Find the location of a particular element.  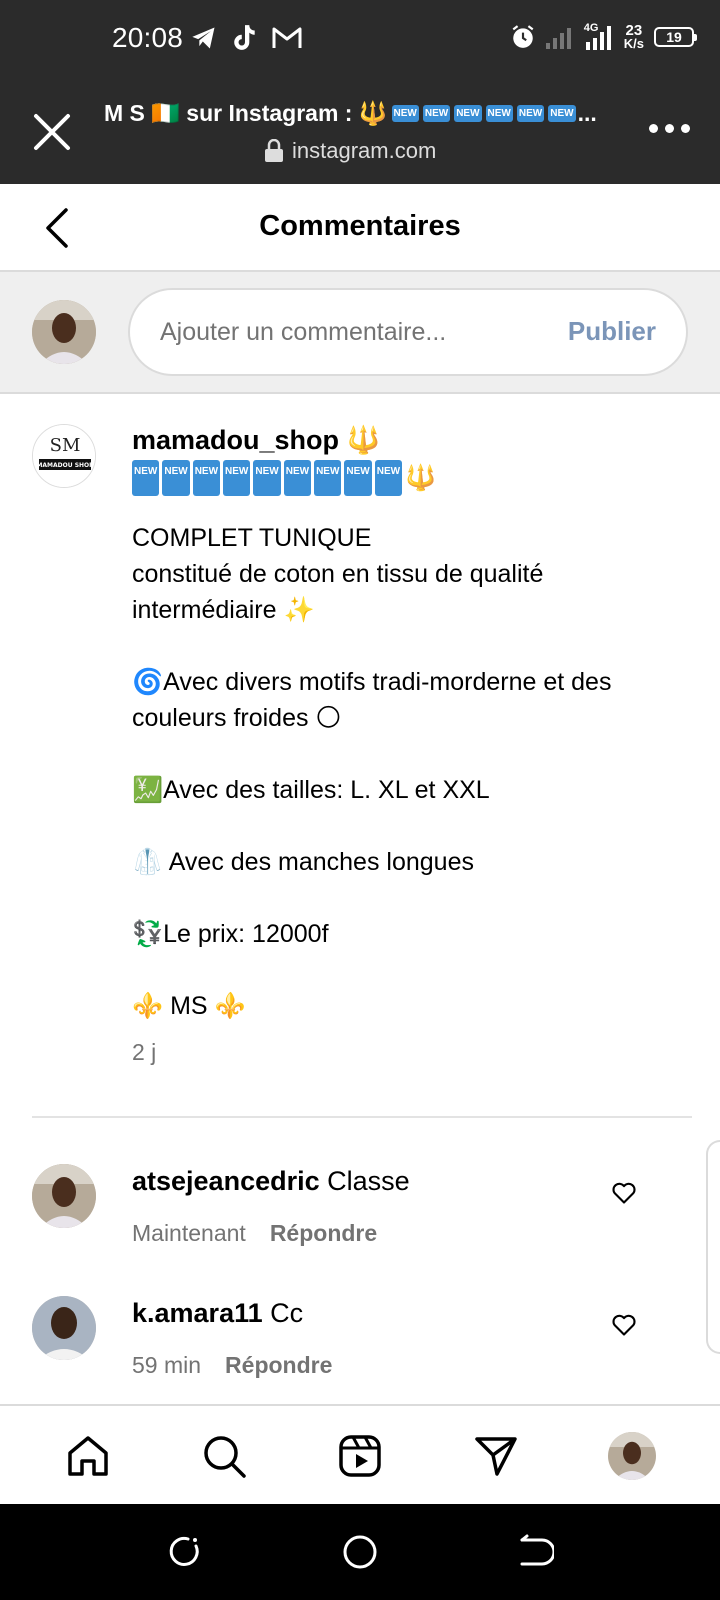

profile-tab is located at coordinates (632, 1456).